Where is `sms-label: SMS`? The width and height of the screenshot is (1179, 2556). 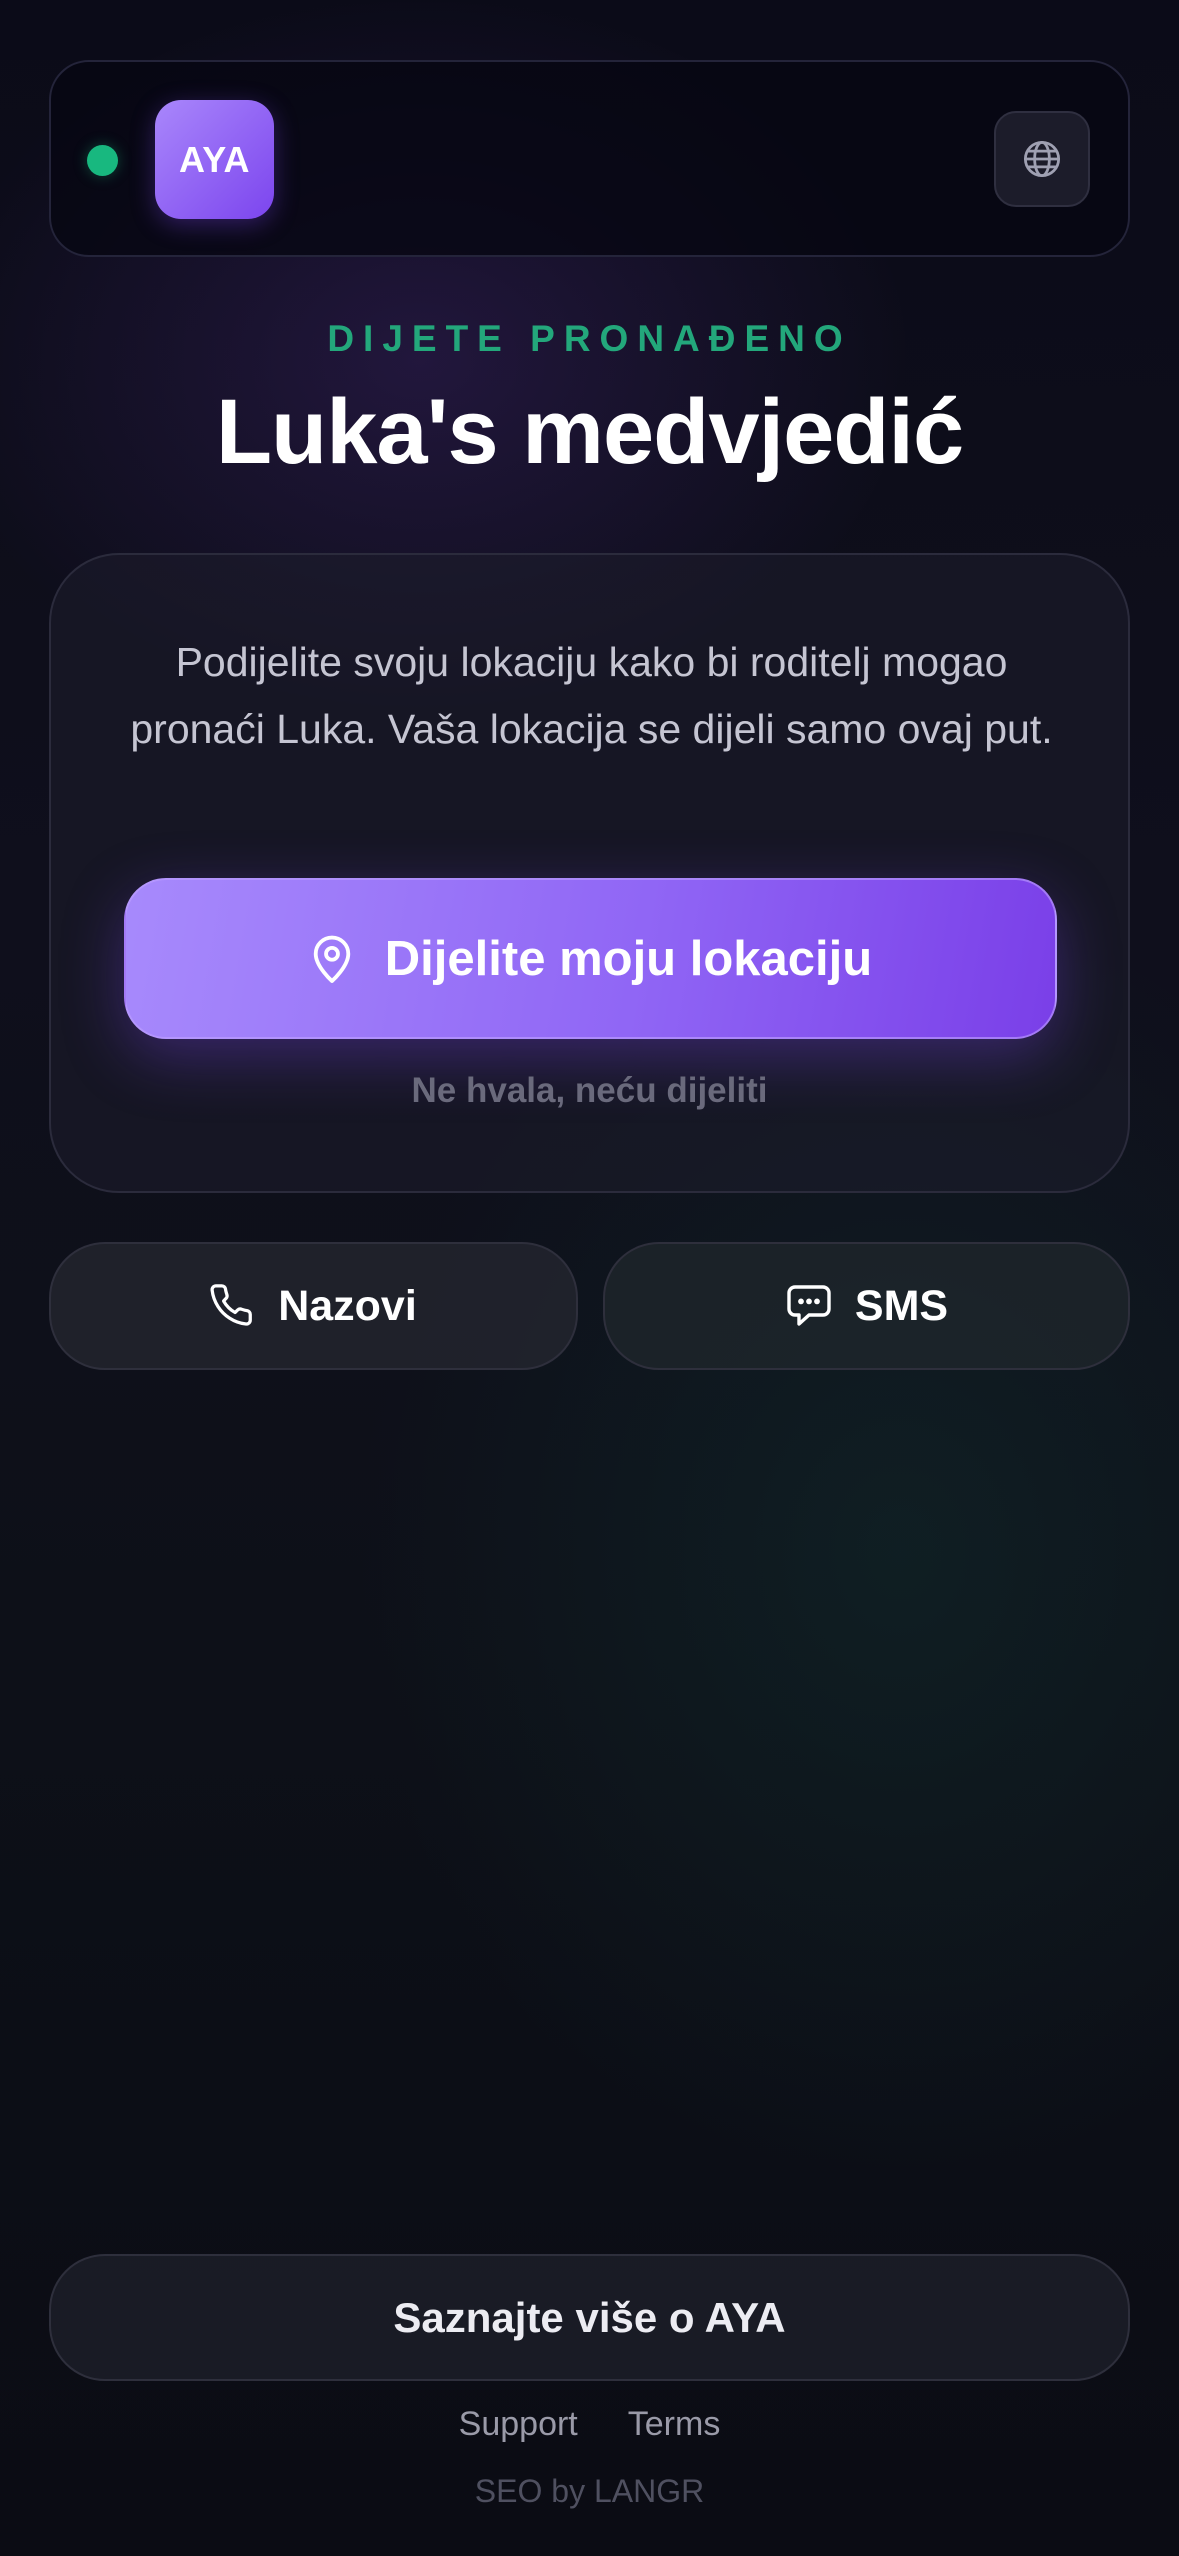
sms-label: SMS is located at coordinates (901, 1305).